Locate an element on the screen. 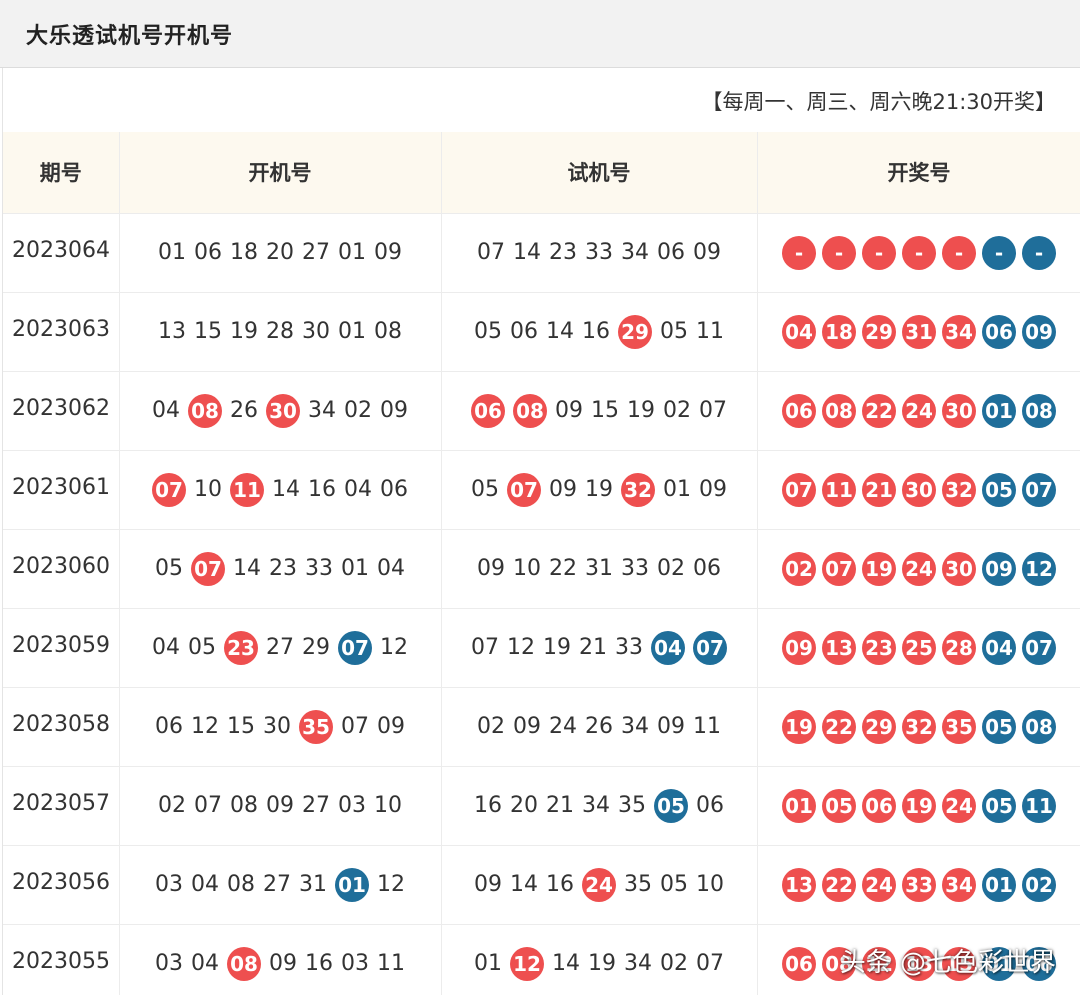 The image size is (1080, 995). blue-ball: 04 is located at coordinates (668, 647).